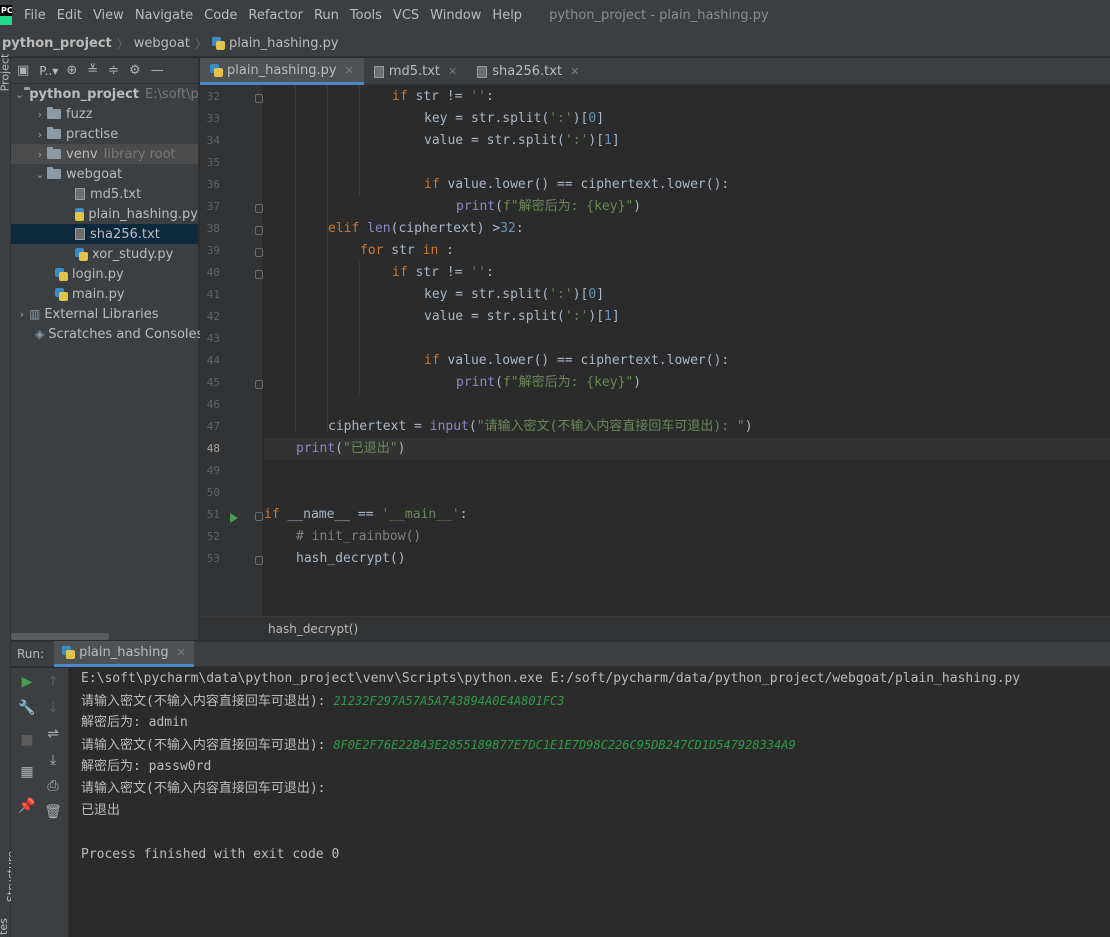 Image resolution: width=1110 pixels, height=937 pixels. I want to click on library-icon: ▥, so click(35, 314).